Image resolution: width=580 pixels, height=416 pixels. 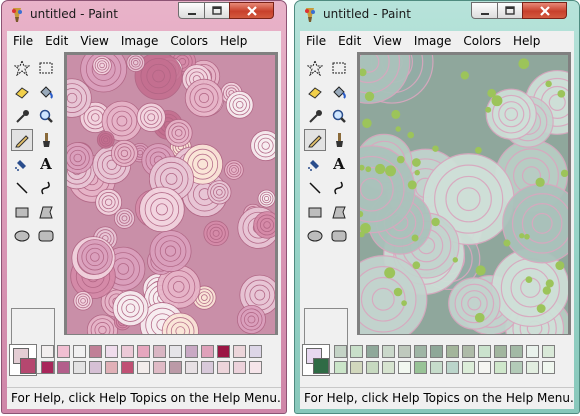 What do you see at coordinates (217, 10) in the screenshot?
I see `maximize-button` at bounding box center [217, 10].